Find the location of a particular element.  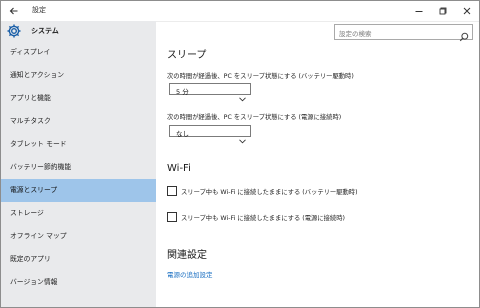

sleep-power-dropdown: なし is located at coordinates (210, 134).